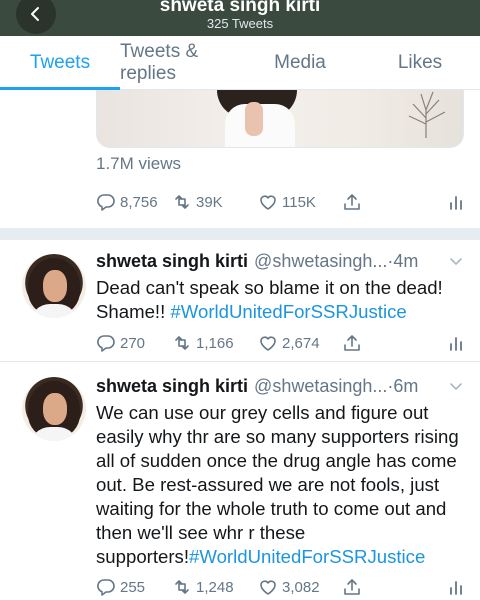 This screenshot has width=480, height=600. What do you see at coordinates (427, 114) in the screenshot?
I see `thumbnail-plant` at bounding box center [427, 114].